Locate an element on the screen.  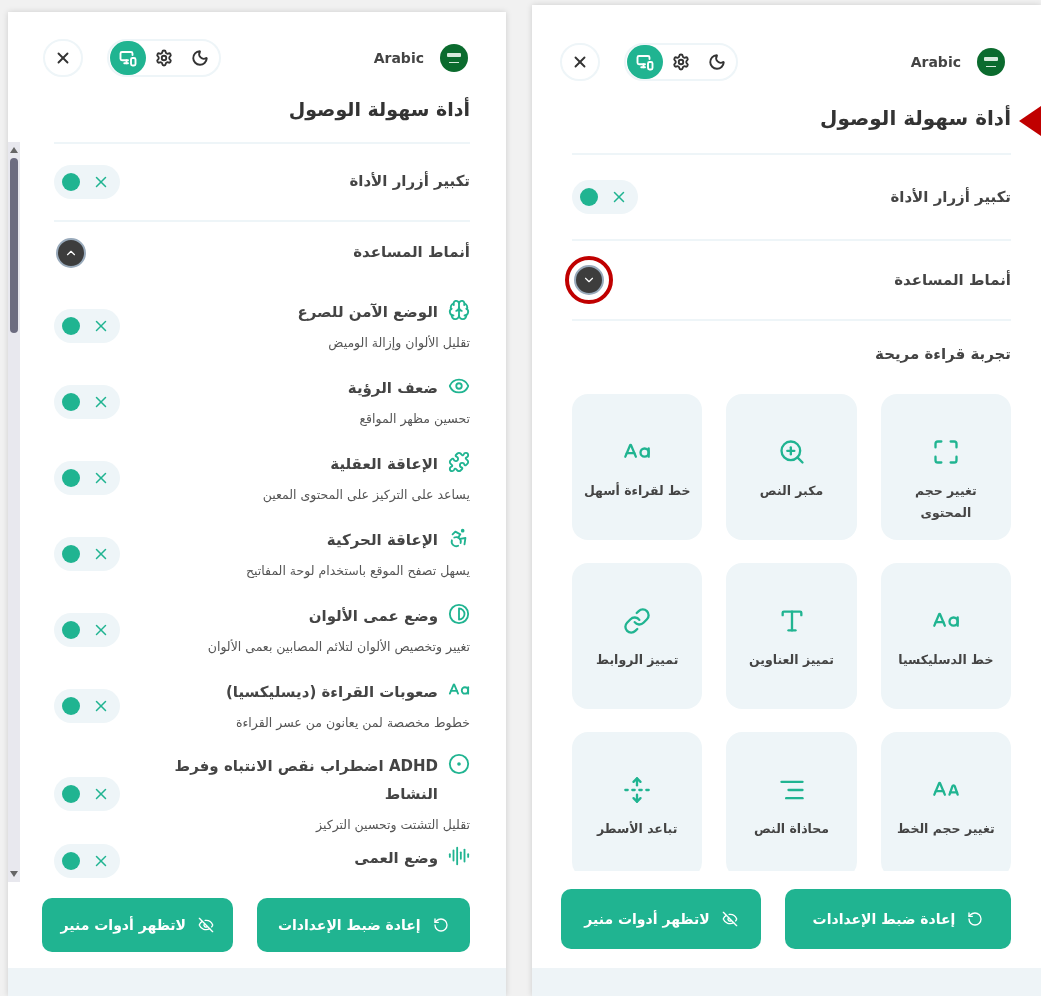
feature-tile: تغيير حجم الخط is located at coordinates (945, 801).